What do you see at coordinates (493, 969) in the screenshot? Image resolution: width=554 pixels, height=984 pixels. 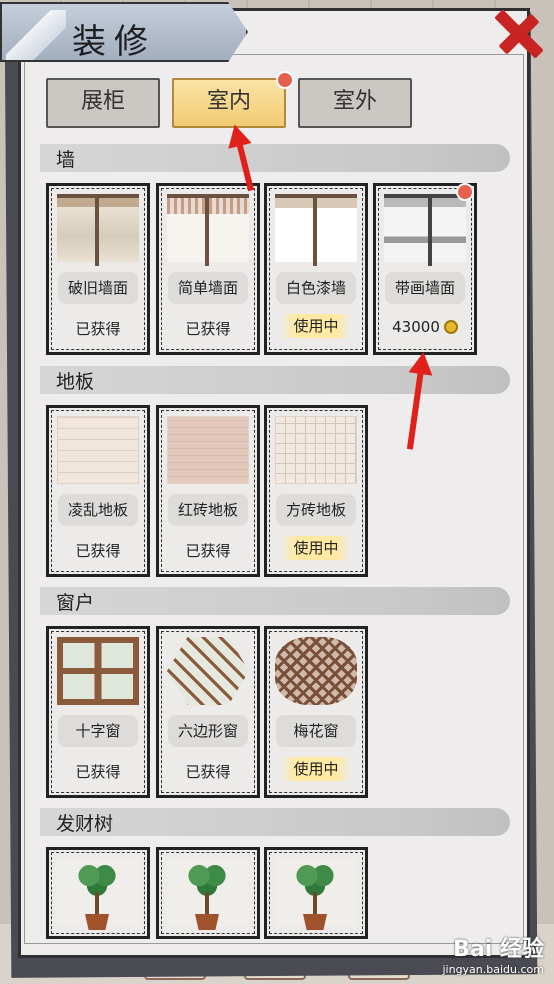 I see `watermark-url: jingyan.baidu.com` at bounding box center [493, 969].